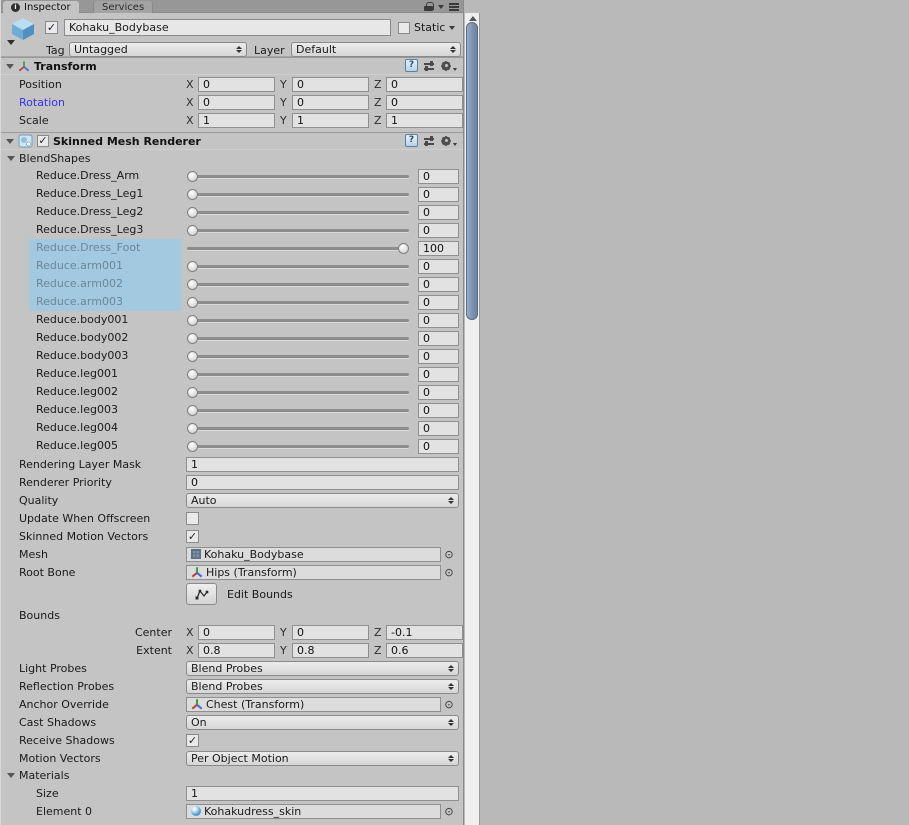 This screenshot has width=909, height=825. What do you see at coordinates (330, 632) in the screenshot?
I see `center-y-field: 0` at bounding box center [330, 632].